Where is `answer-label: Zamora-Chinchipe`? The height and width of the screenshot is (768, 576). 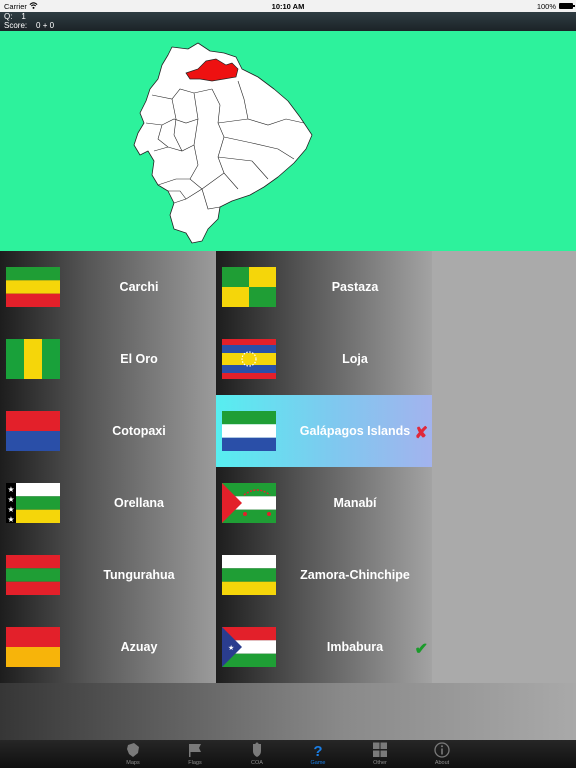
answer-label: Zamora-Chinchipe is located at coordinates (355, 575).